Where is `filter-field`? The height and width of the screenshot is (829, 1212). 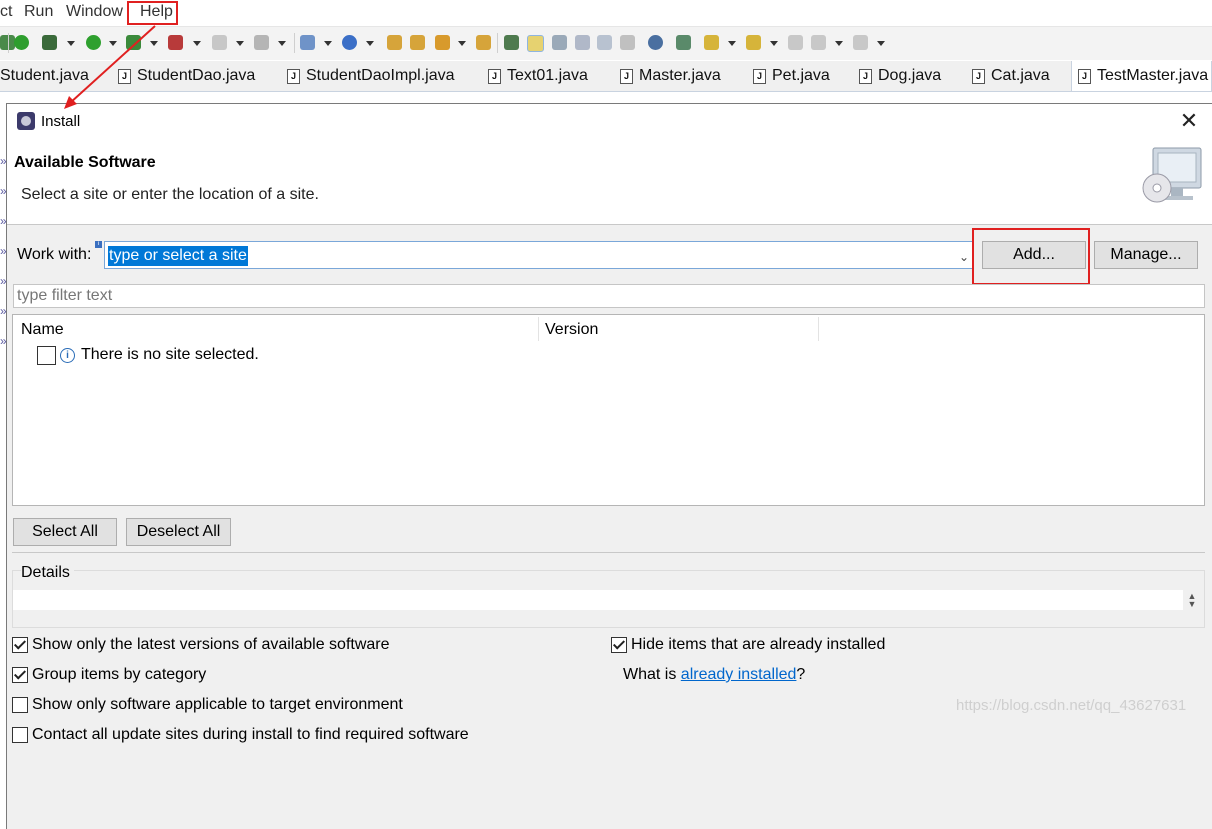
filter-field is located at coordinates (609, 296).